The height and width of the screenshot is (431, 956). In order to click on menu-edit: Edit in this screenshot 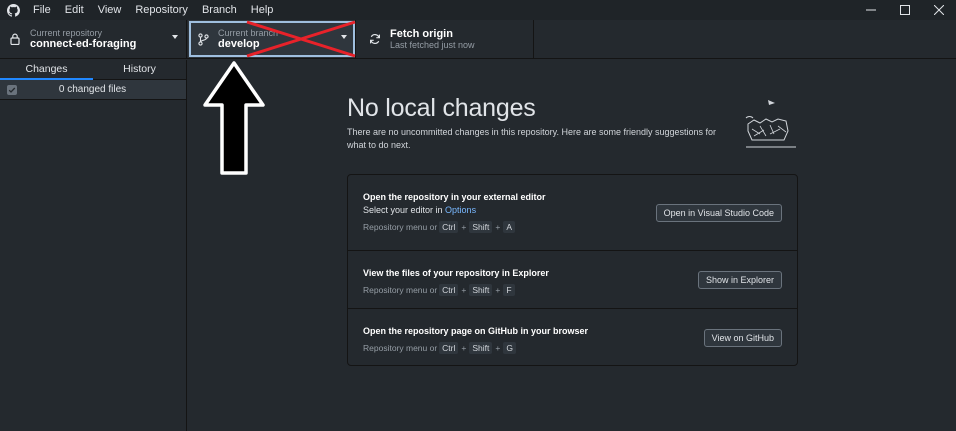, I will do `click(74, 10)`.